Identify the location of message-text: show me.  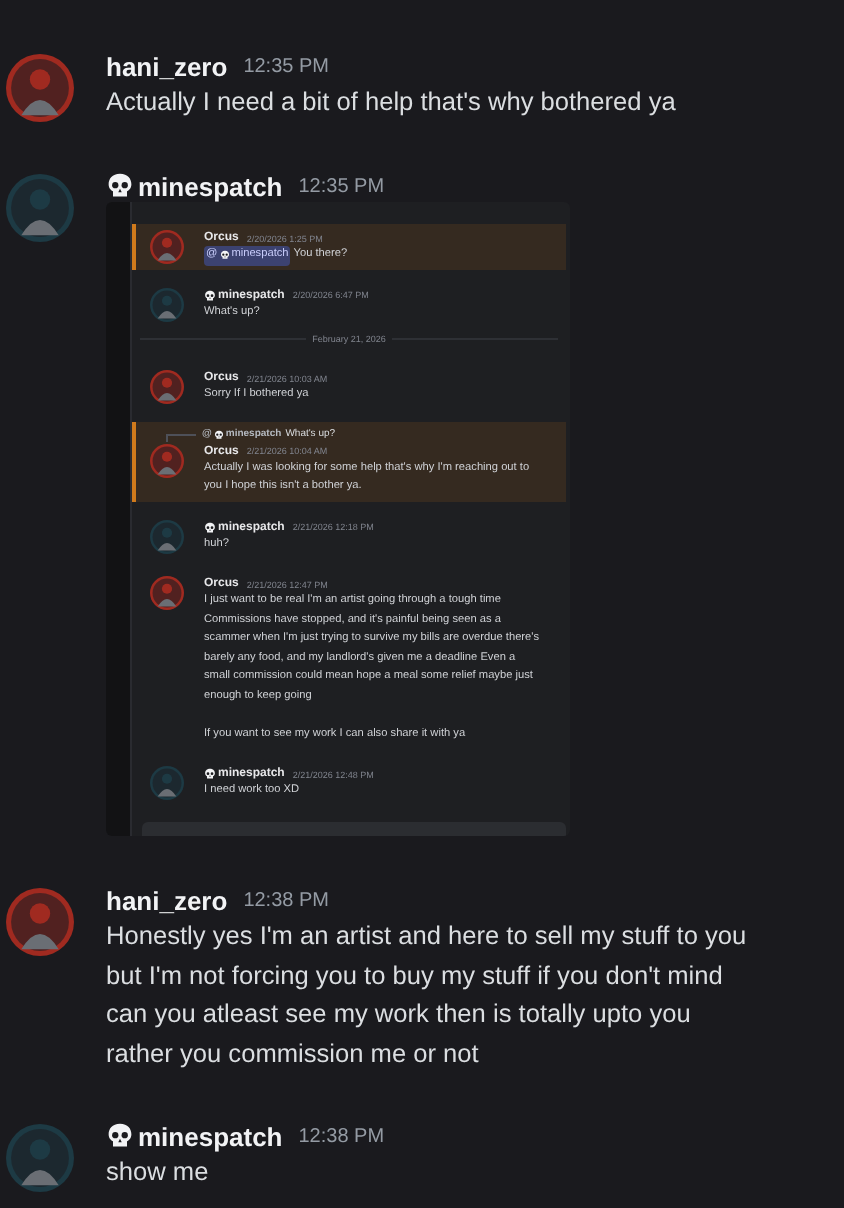
(158, 1172).